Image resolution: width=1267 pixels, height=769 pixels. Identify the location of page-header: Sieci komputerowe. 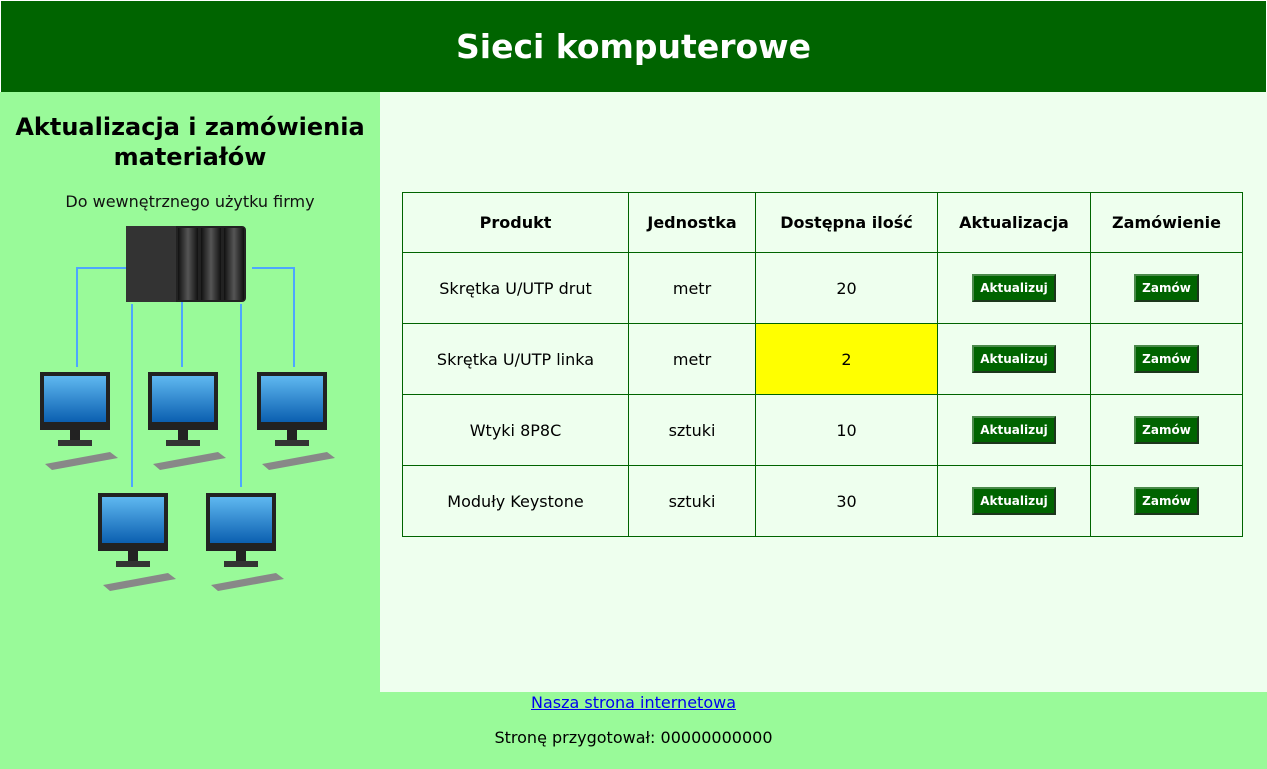
(633, 46).